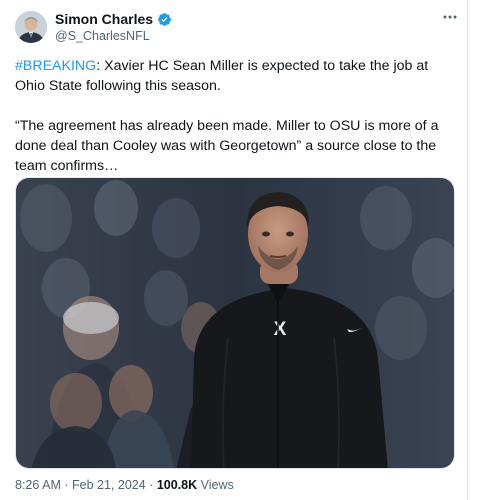 The image size is (478, 500). Describe the element at coordinates (38, 485) in the screenshot. I see `tweet-time: 8:26 AM` at that location.